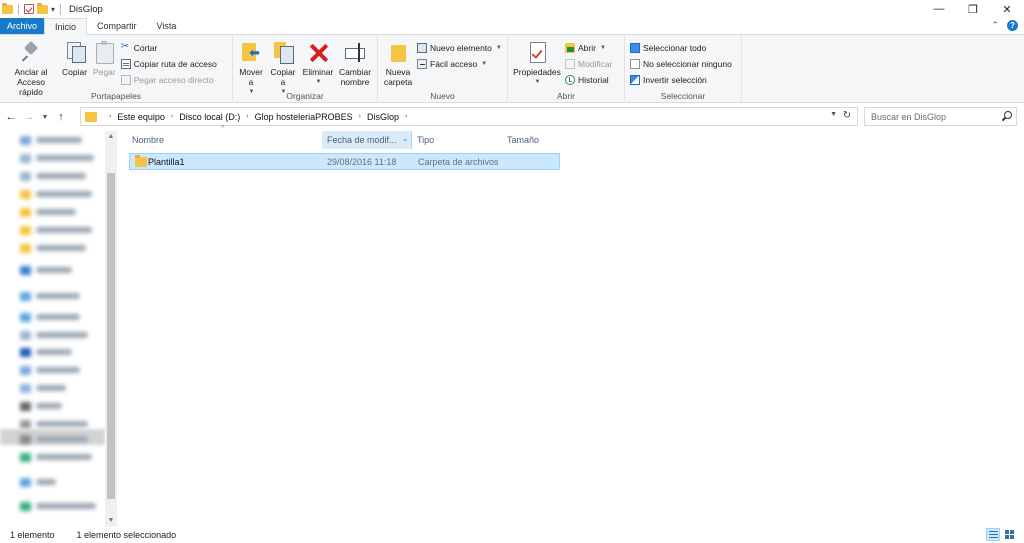 Image resolution: width=1024 pixels, height=543 pixels. I want to click on quick-access-toolbar: ▾, so click(31, 8).